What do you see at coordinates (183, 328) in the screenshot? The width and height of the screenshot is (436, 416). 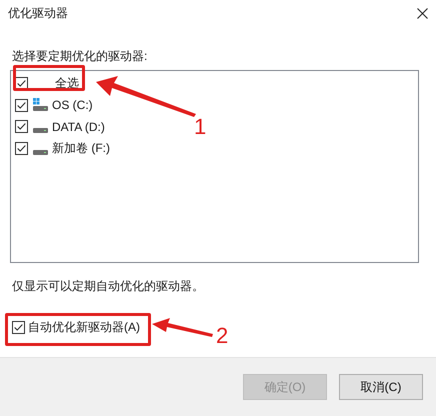 I see `annotation-arrow` at bounding box center [183, 328].